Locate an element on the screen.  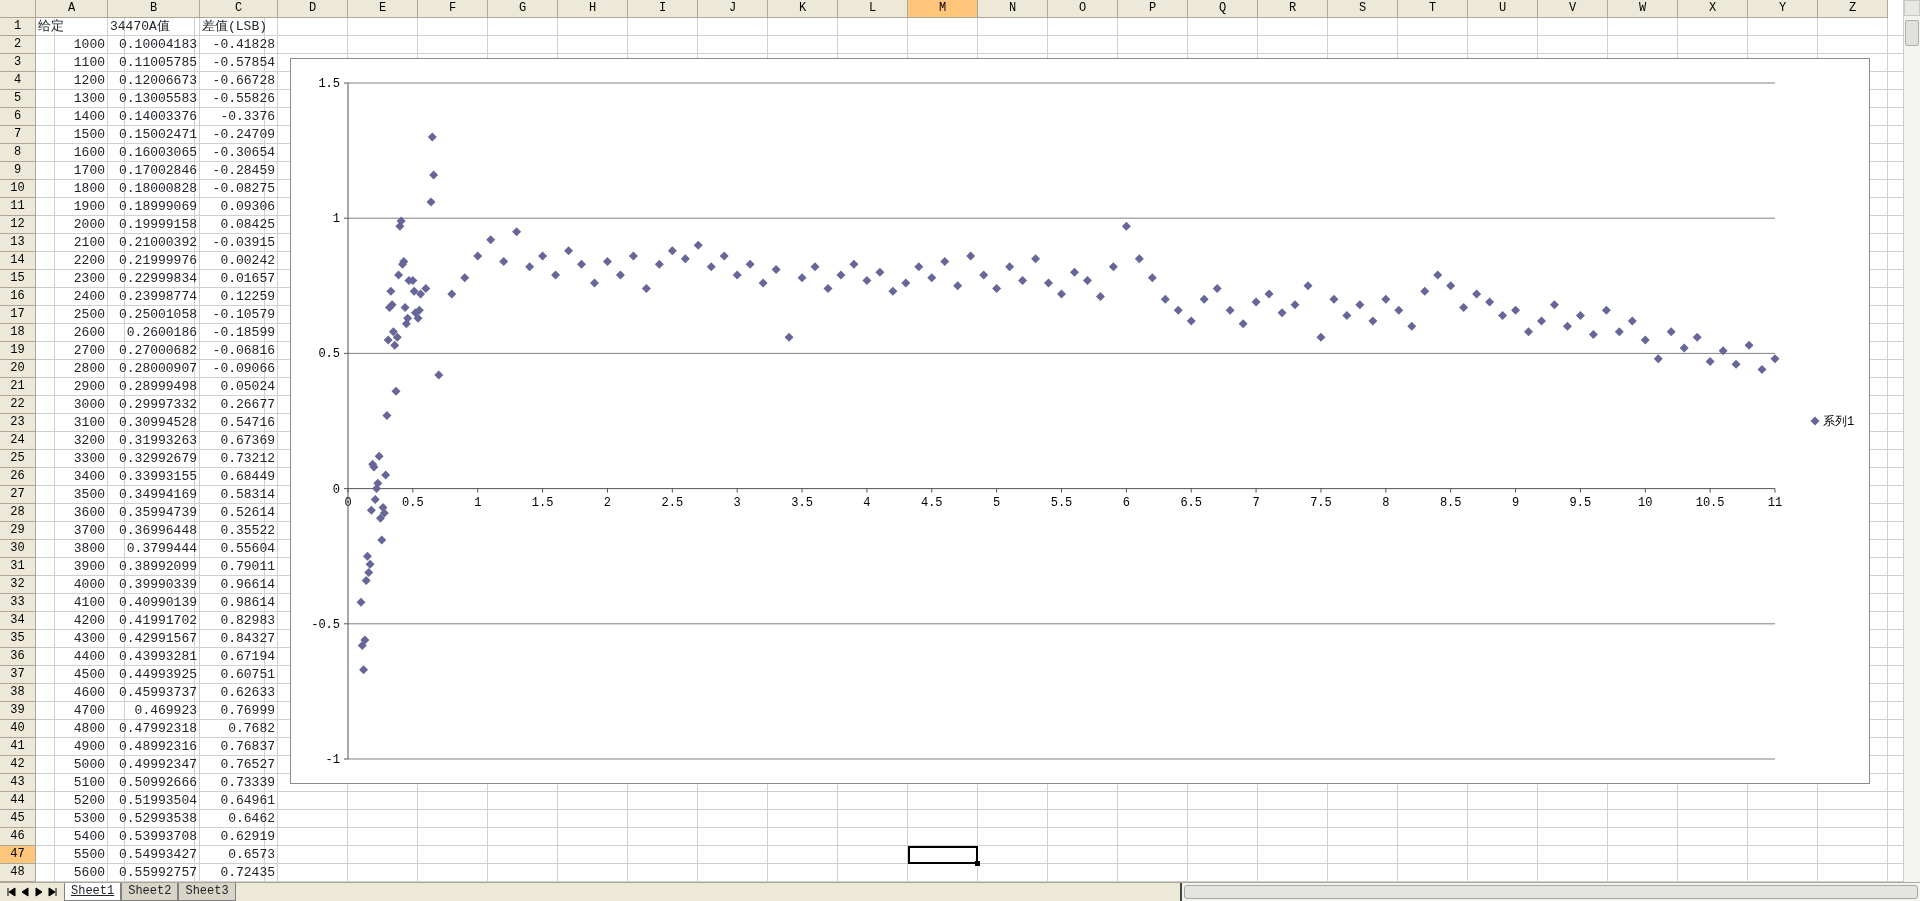
row-header: 48 is located at coordinates (18, 873).